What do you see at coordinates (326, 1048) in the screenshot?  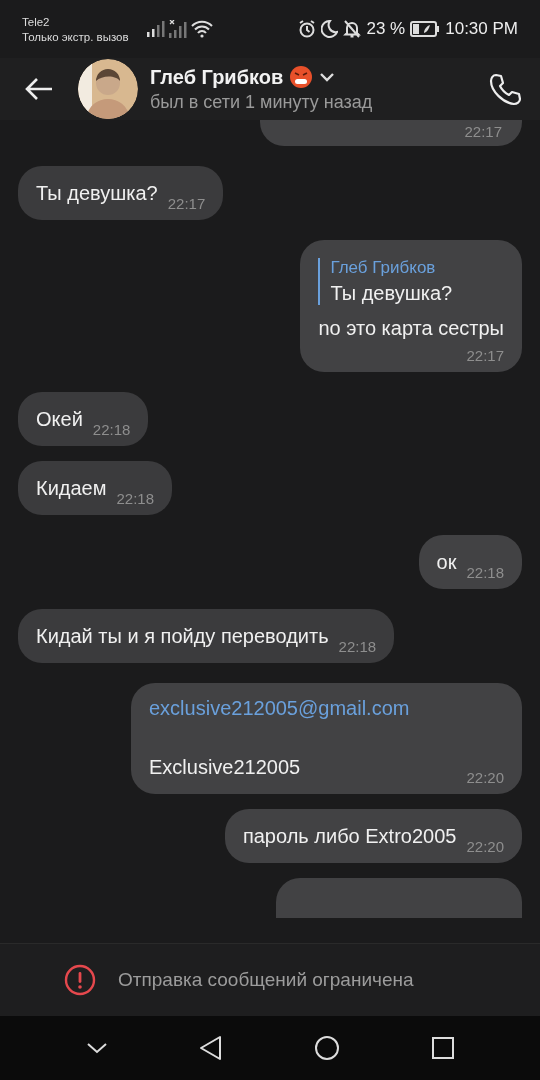 I see `home-icon` at bounding box center [326, 1048].